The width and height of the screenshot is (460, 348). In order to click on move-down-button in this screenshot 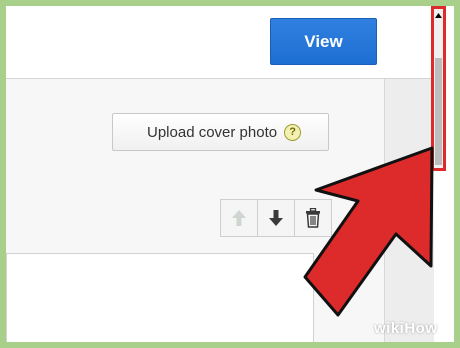, I will do `click(276, 218)`.